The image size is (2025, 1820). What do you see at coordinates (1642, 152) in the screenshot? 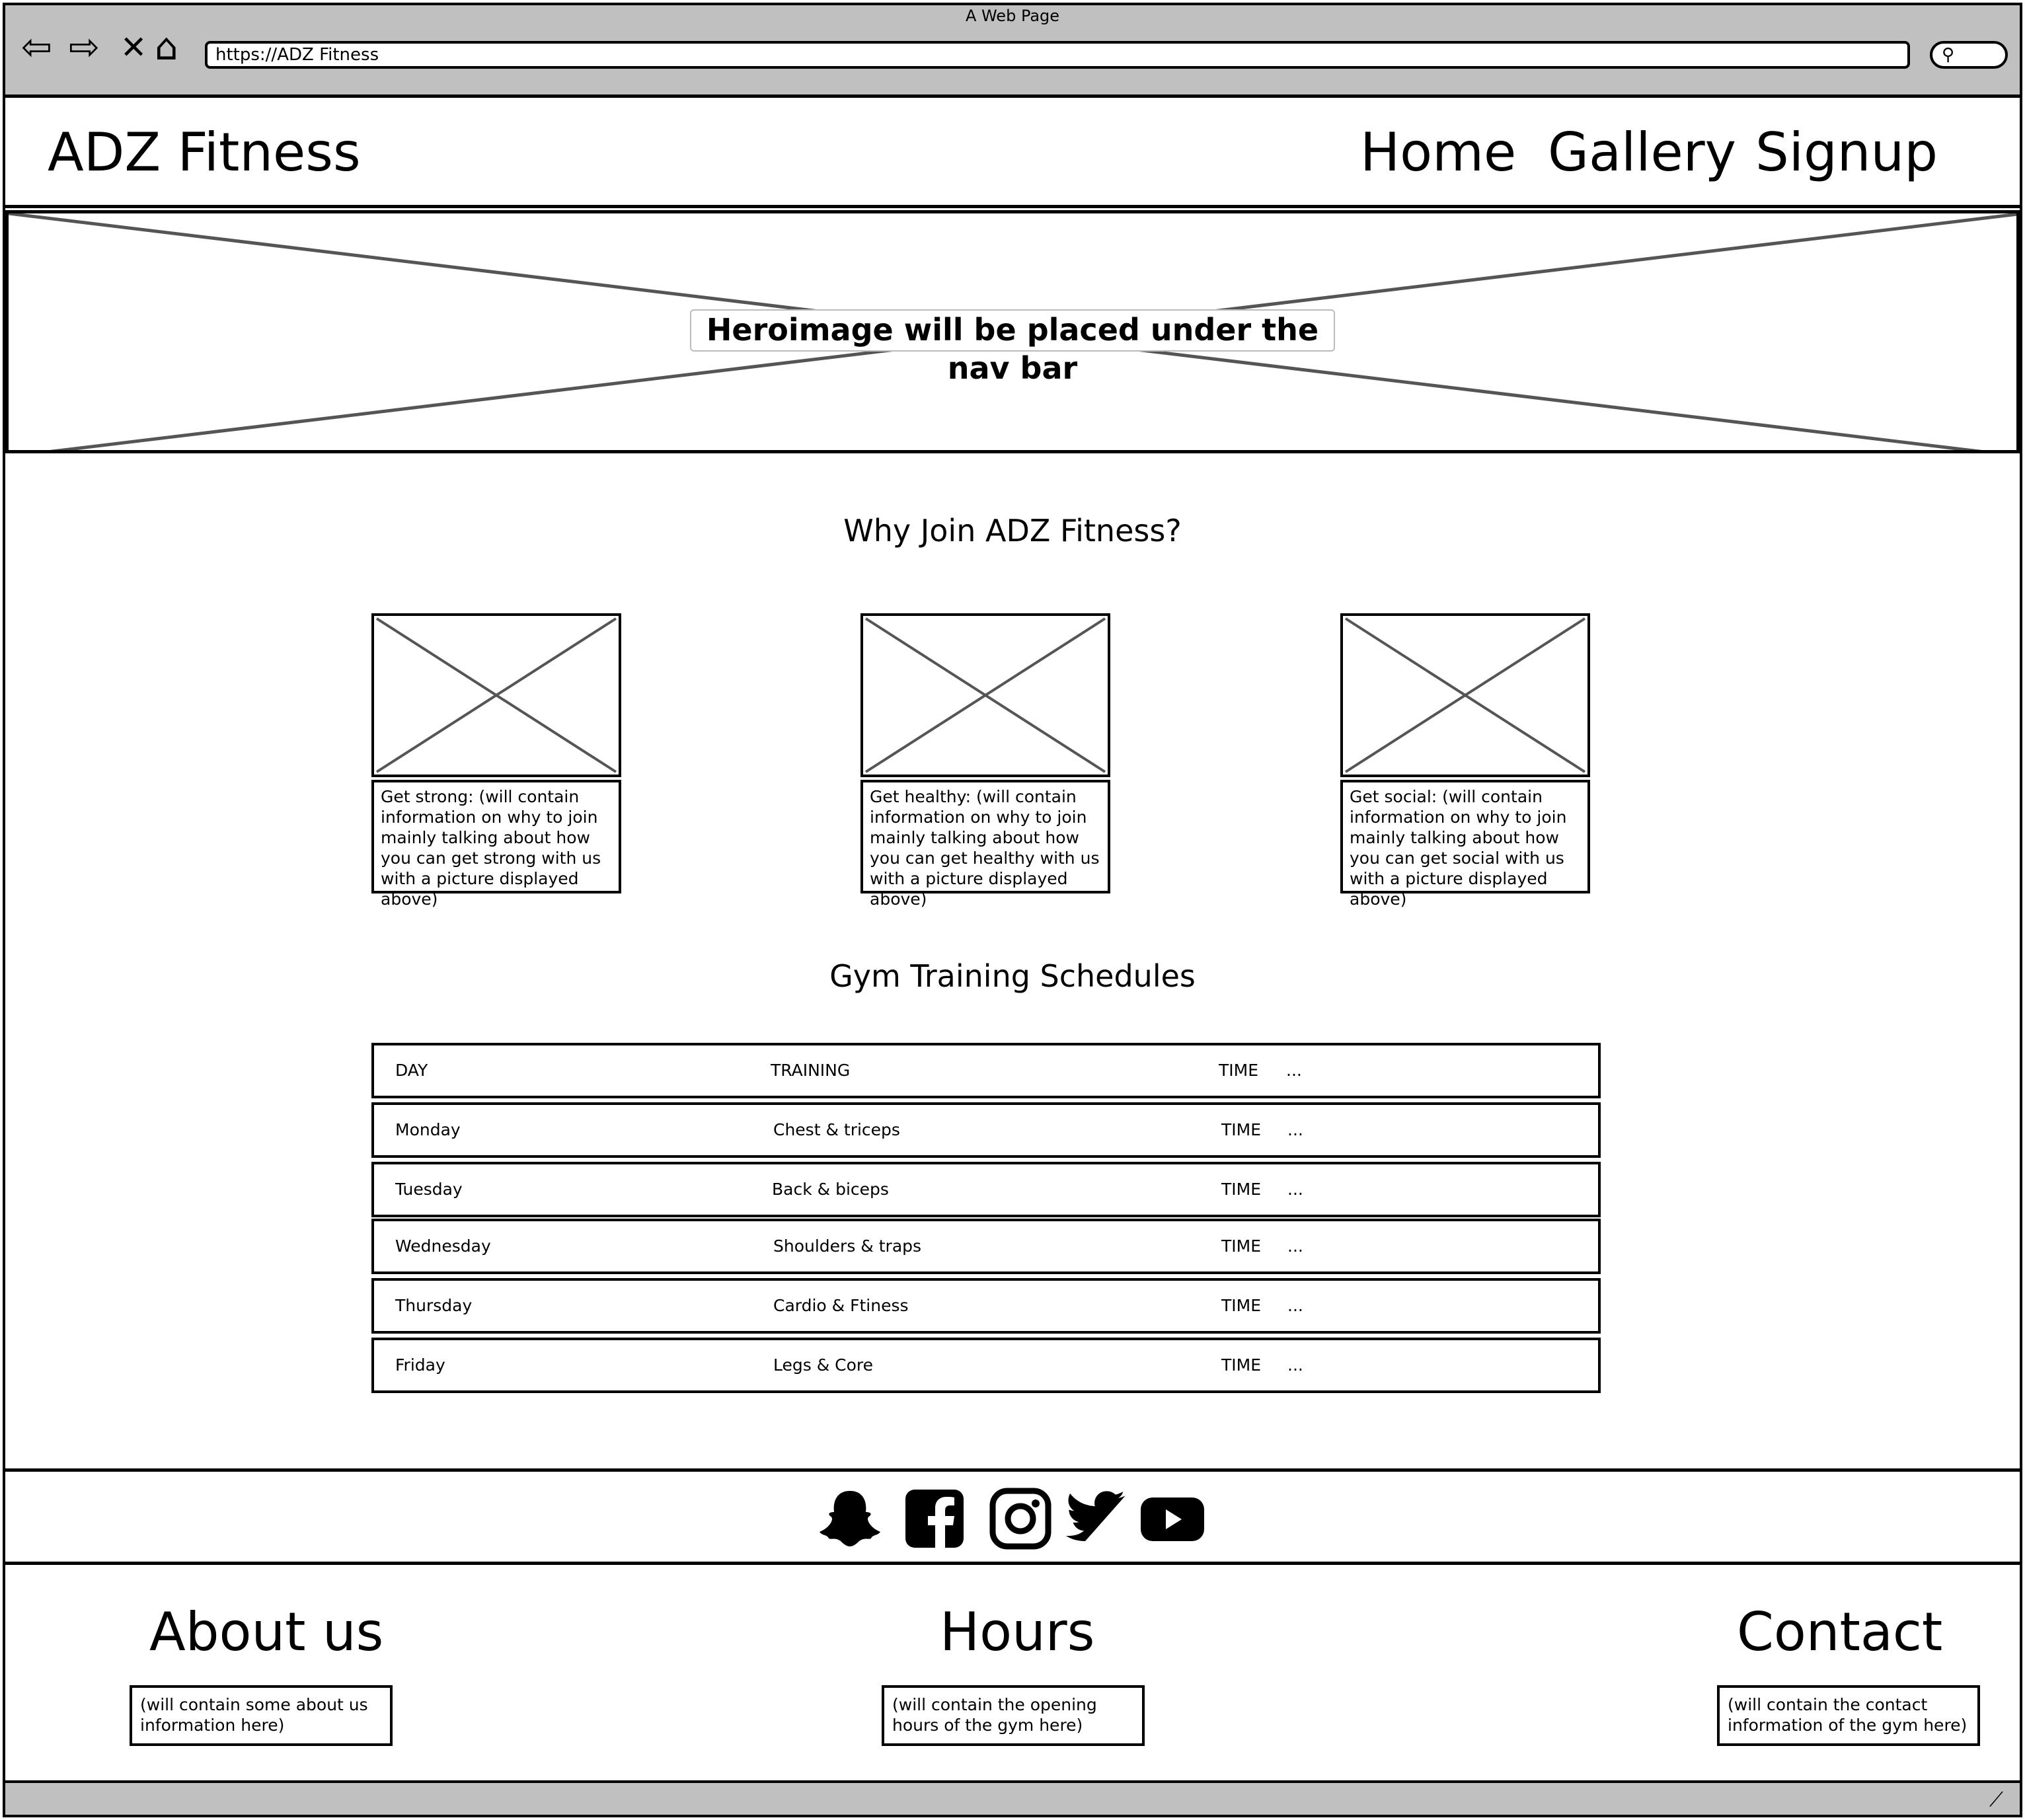
I see `nav-gallery: Gallery` at bounding box center [1642, 152].